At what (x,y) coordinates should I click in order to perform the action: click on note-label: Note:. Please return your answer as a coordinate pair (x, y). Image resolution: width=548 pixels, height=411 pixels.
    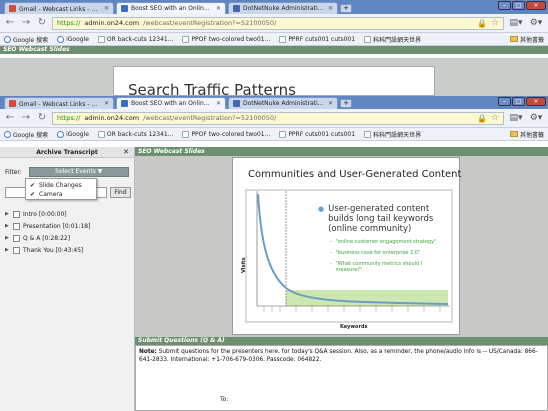
    Looking at the image, I should click on (148, 352).